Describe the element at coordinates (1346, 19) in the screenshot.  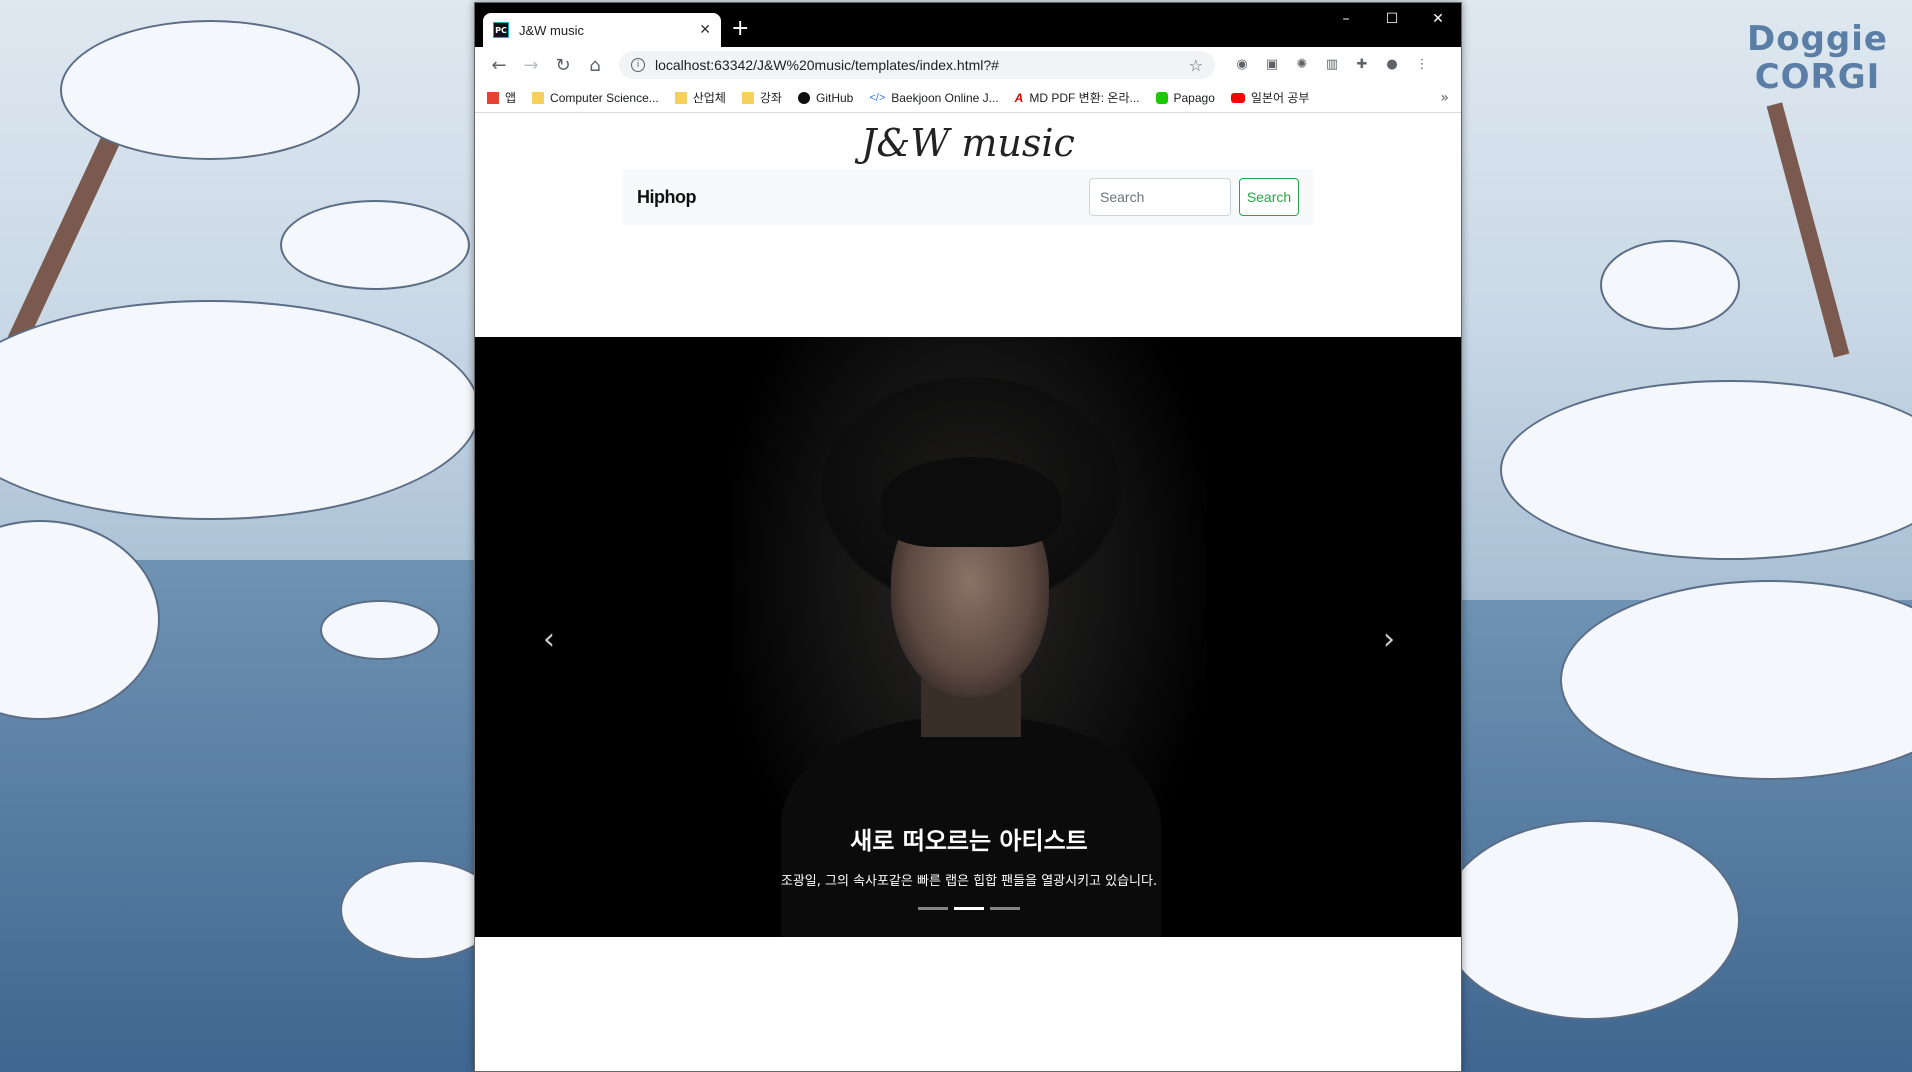
I see `minimize-icon: –` at that location.